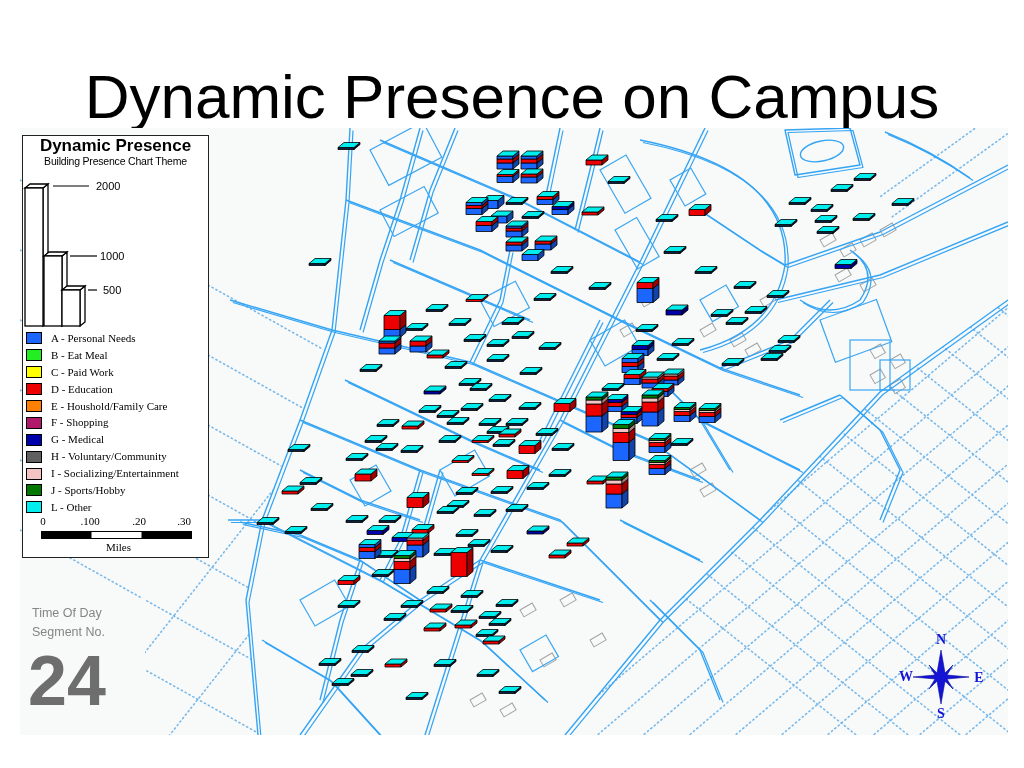  What do you see at coordinates (109, 406) in the screenshot?
I see `category-label: E - Houshold/Family Care` at bounding box center [109, 406].